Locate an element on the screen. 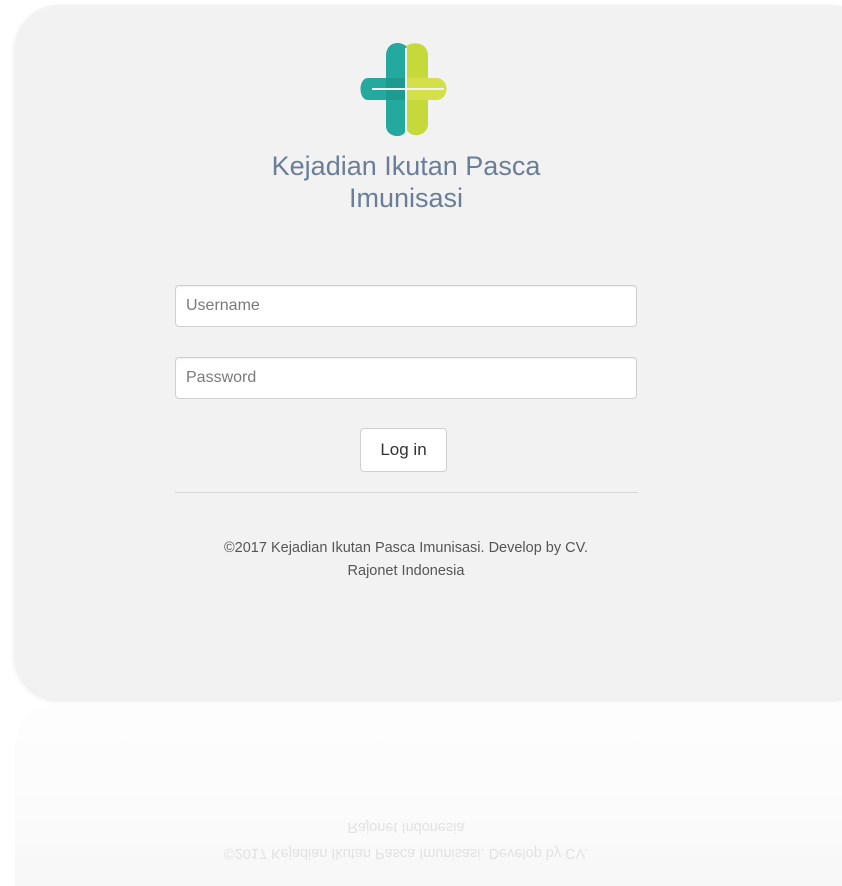  reflection-footer-line-2: Rajonet Indonesia is located at coordinates (406, 827).